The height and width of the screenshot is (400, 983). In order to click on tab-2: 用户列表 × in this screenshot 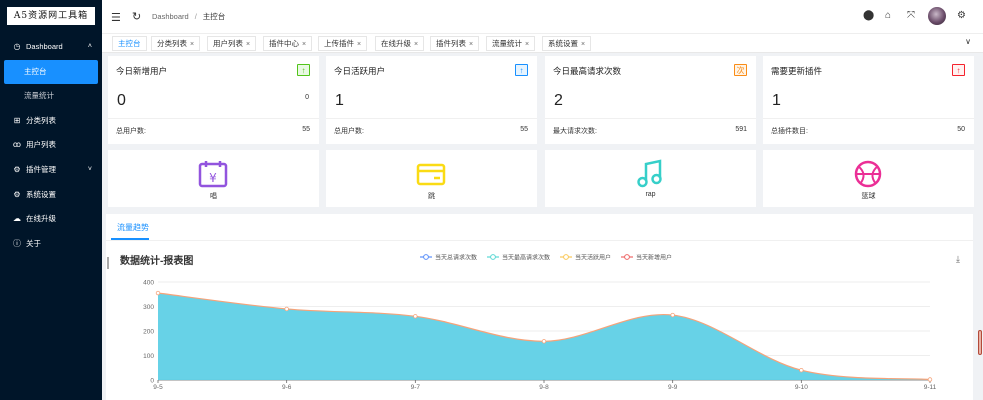, I will do `click(232, 43)`.